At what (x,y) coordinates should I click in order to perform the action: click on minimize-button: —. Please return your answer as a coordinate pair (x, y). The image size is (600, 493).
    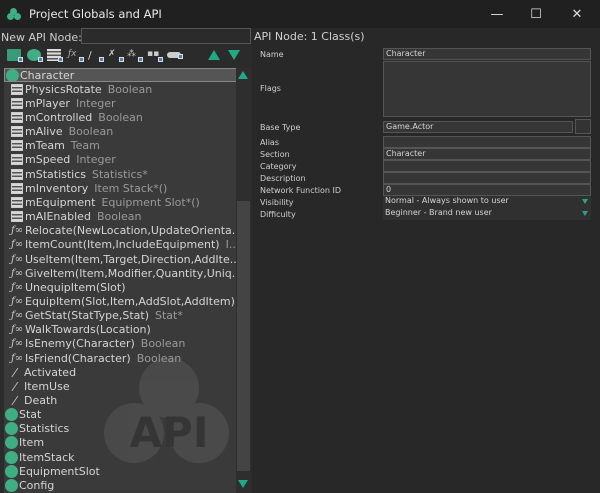
    Looking at the image, I should click on (497, 14).